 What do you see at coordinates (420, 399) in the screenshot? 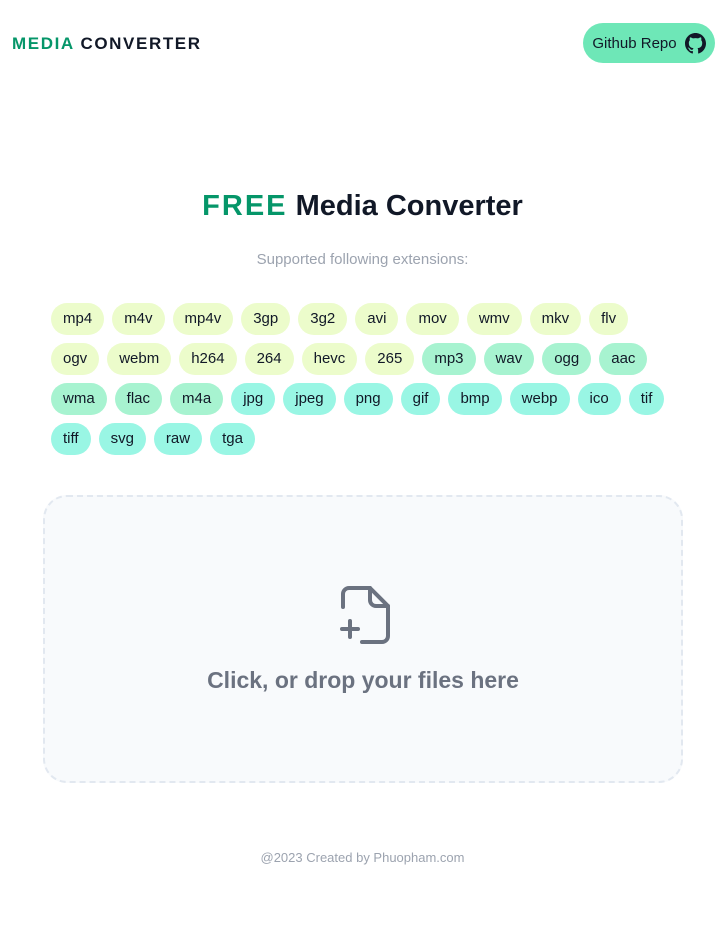
I see `extension-tag: gif` at bounding box center [420, 399].